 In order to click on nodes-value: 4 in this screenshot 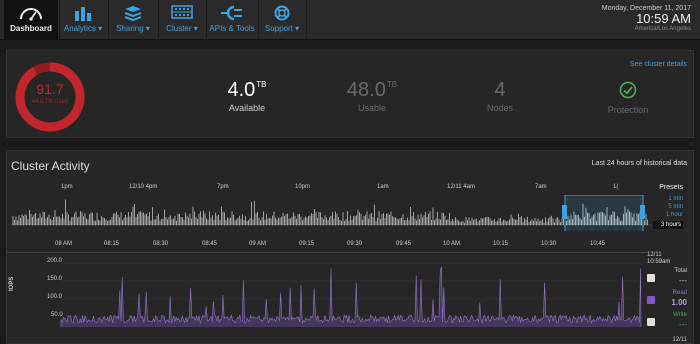, I will do `click(500, 90)`.